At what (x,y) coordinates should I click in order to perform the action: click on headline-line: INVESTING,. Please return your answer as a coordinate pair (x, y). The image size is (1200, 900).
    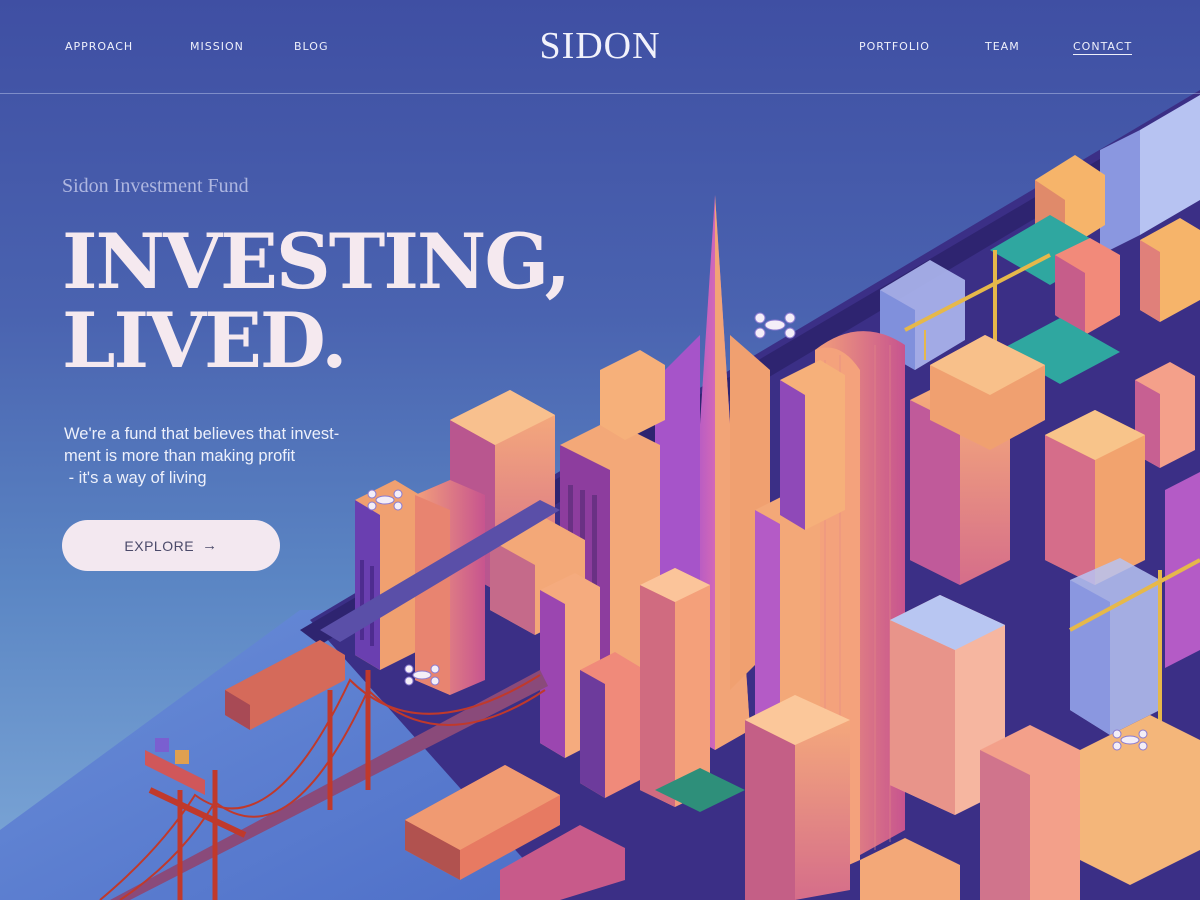
    Looking at the image, I should click on (316, 261).